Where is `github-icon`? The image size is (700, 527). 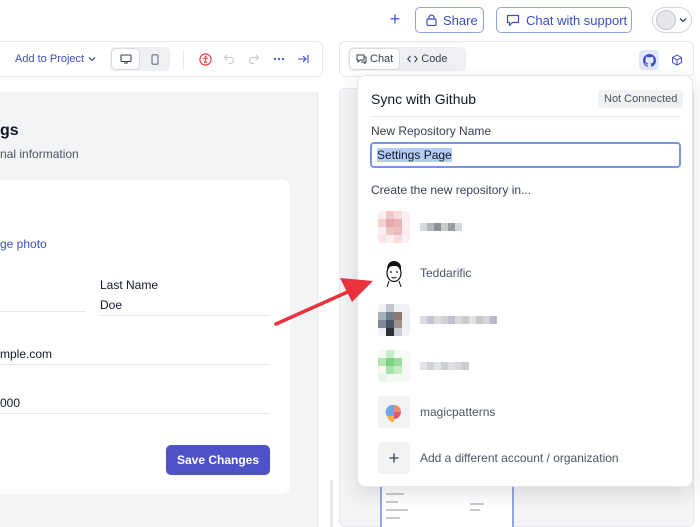
github-icon is located at coordinates (649, 60).